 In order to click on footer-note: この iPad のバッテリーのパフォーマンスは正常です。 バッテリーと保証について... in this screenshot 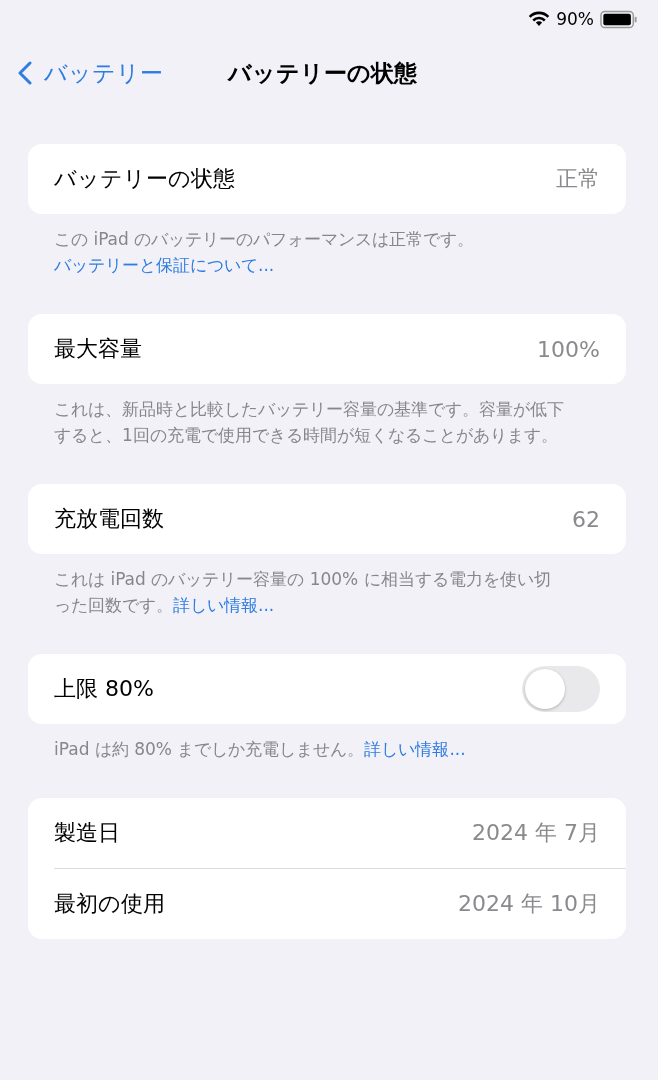, I will do `click(265, 252)`.